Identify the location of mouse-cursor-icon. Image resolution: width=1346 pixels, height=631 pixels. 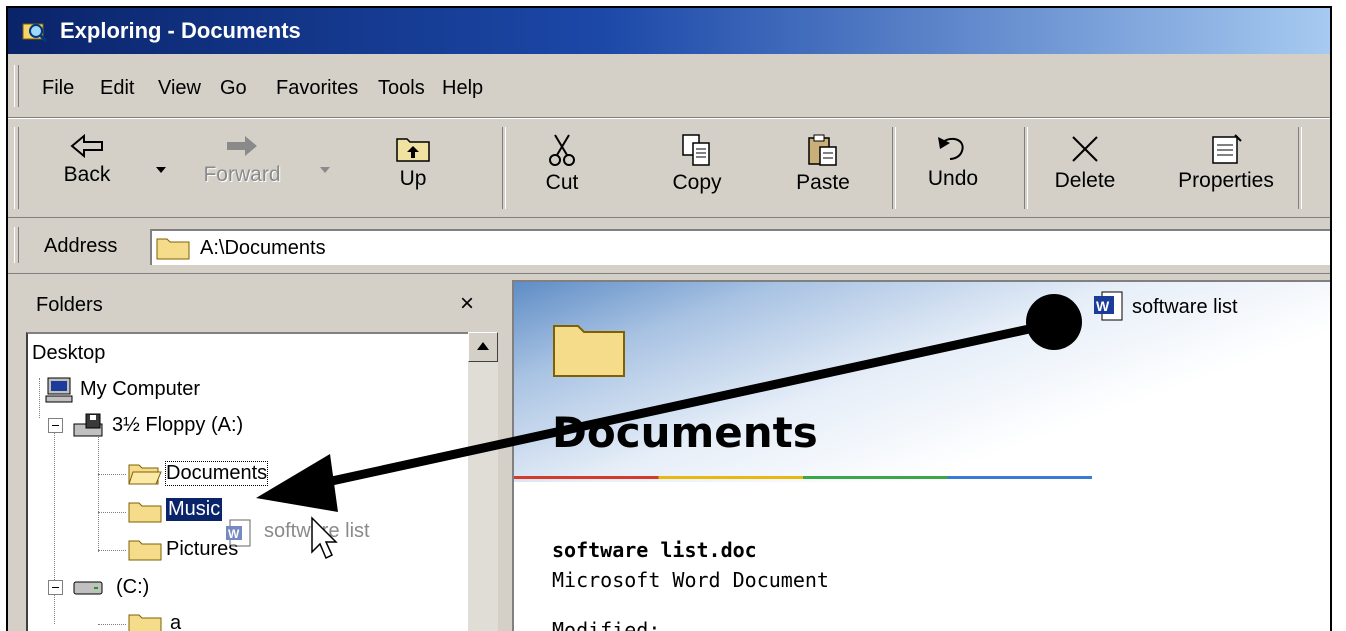
(324, 538).